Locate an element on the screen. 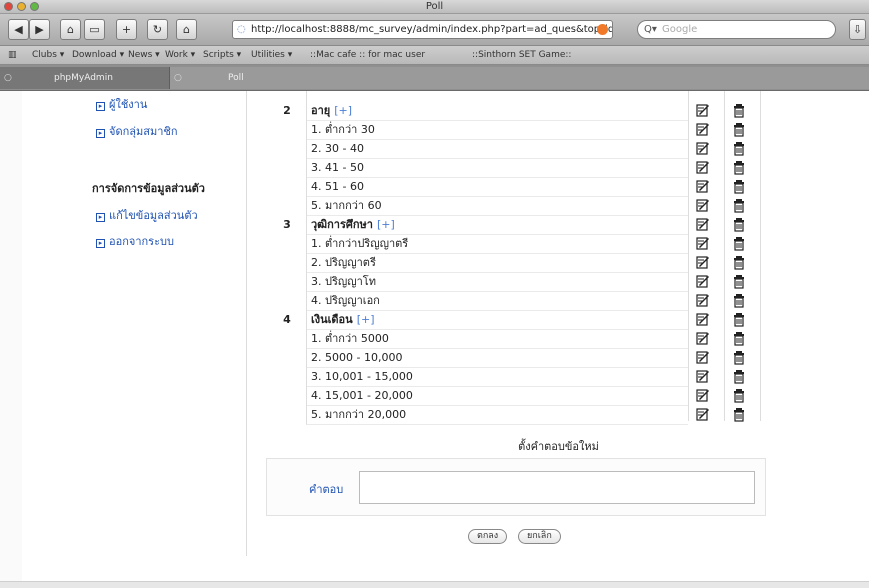 The width and height of the screenshot is (869, 588). tab-poll: ○ Poll is located at coordinates (519, 78).